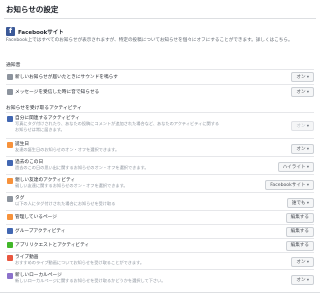 The image size is (320, 294). I want to click on pages-edit-button: 編集する, so click(299, 218).